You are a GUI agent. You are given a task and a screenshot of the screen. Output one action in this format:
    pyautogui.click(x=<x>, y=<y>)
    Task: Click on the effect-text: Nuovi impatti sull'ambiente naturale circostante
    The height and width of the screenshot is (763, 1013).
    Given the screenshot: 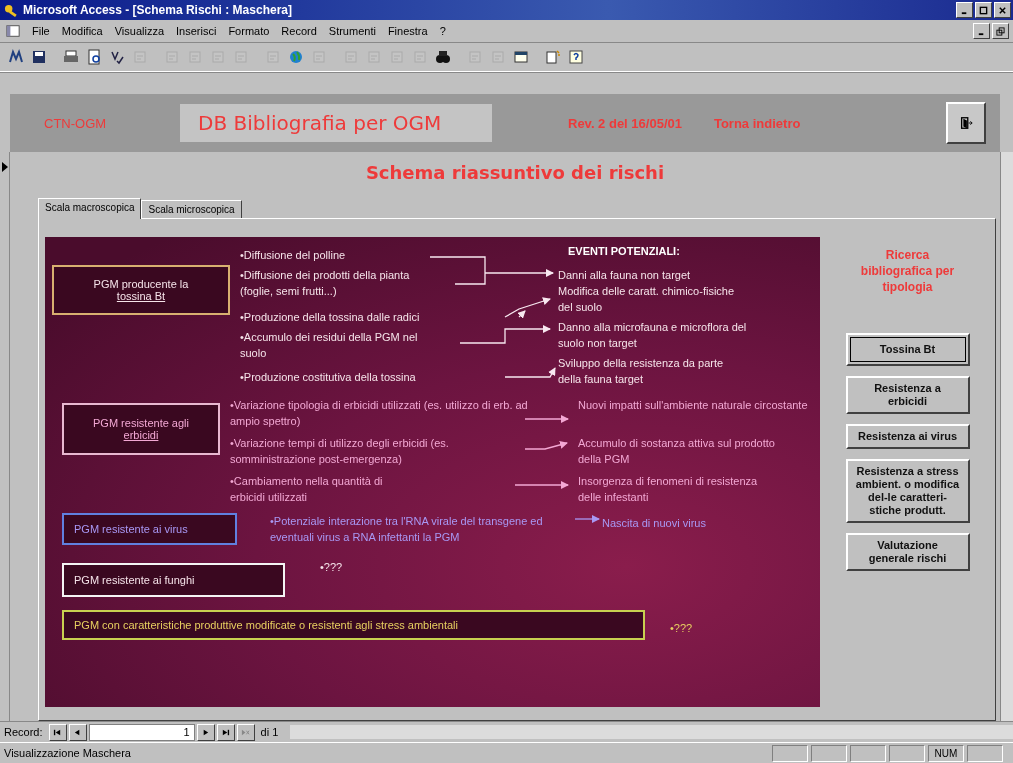 What is the action you would take?
    pyautogui.click(x=693, y=405)
    